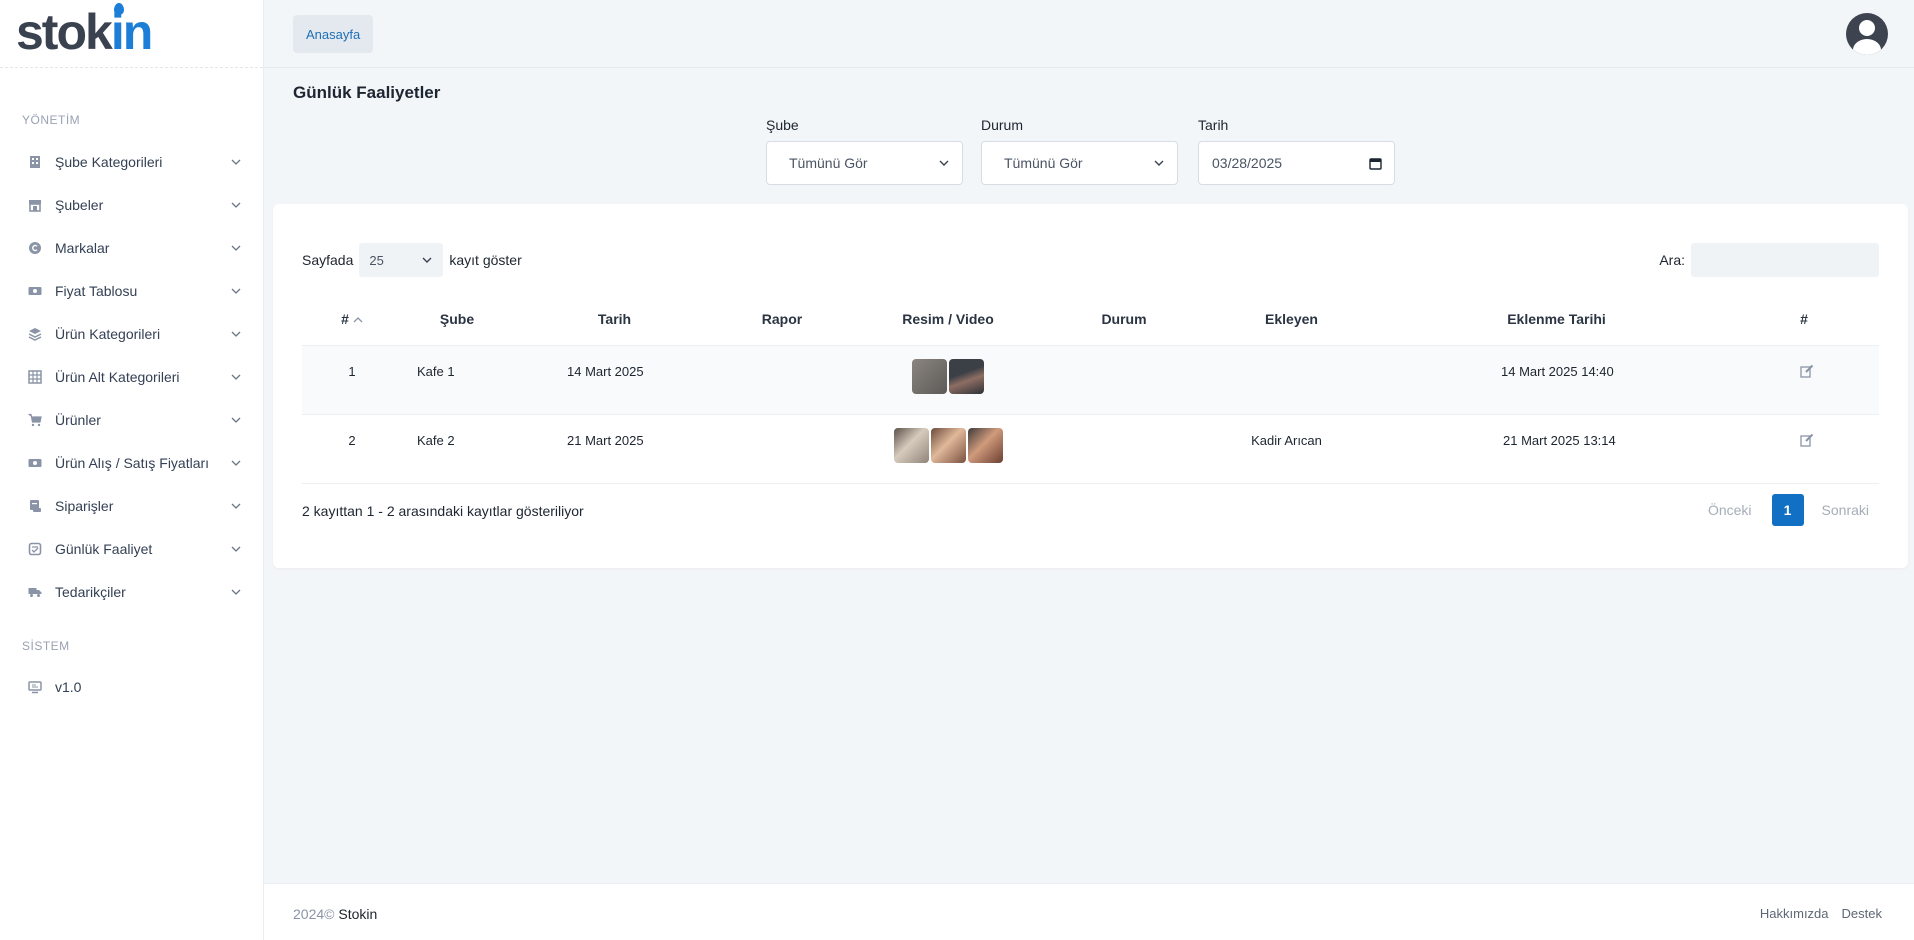 This screenshot has height=940, width=1914. I want to click on money-icon, so click(35, 463).